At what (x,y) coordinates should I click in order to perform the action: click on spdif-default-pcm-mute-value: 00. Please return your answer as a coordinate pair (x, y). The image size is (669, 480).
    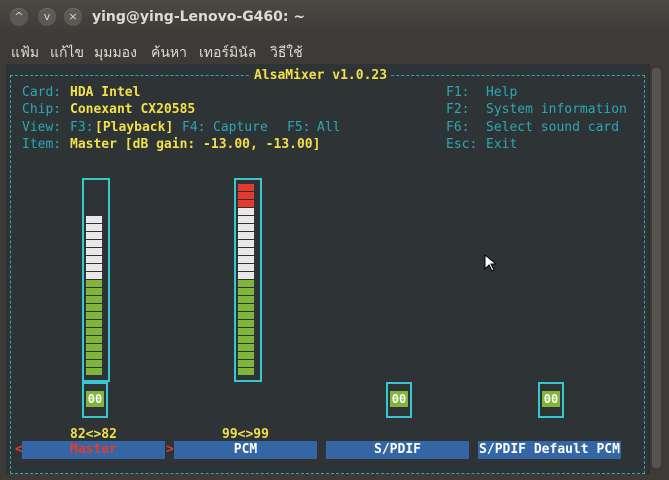
    Looking at the image, I should click on (551, 399).